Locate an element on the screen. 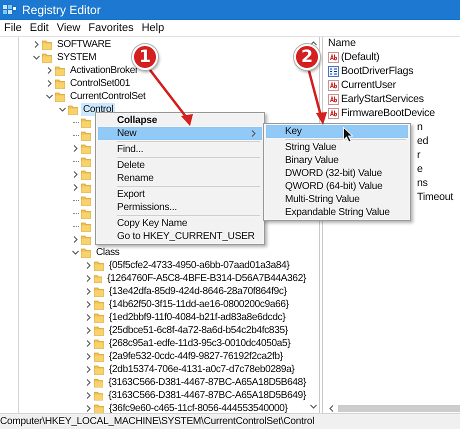 This screenshot has width=460, height=429. tree-item: Class is located at coordinates (108, 253).